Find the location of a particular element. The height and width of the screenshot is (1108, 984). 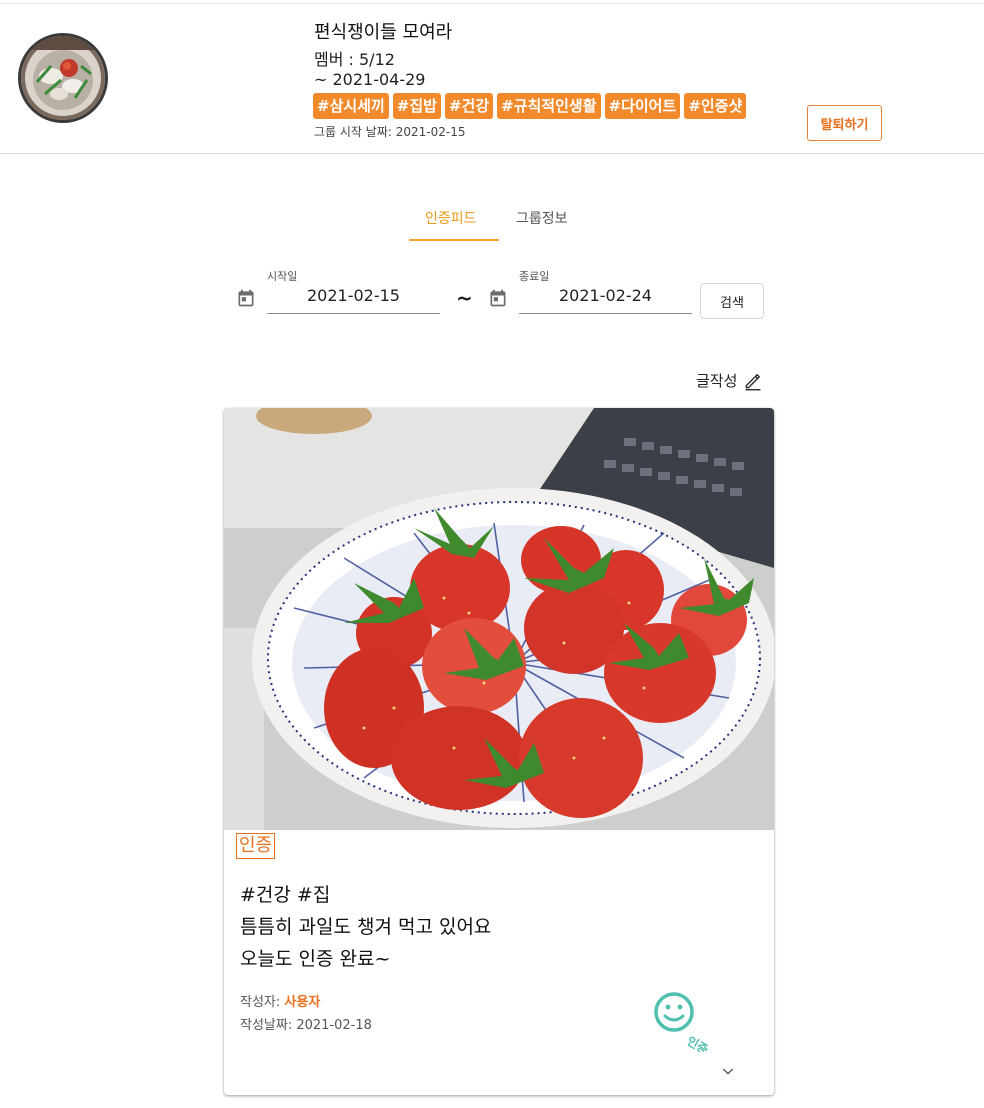

post-date: 작성날짜: 2021-02-18 is located at coordinates (306, 1025).